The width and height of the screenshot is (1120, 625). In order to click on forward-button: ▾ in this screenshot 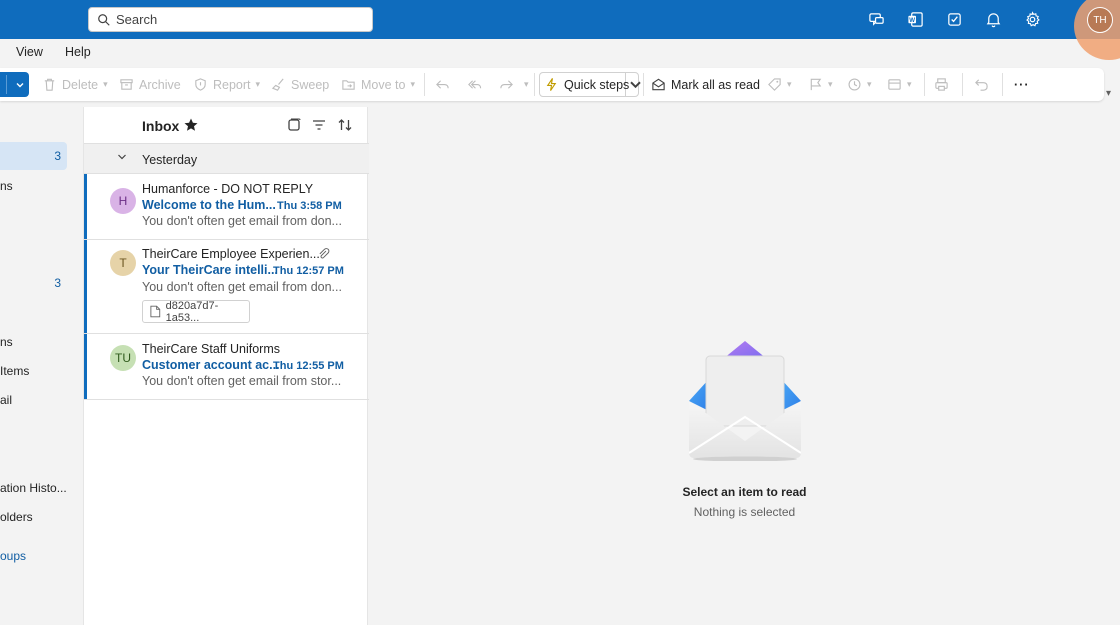, I will do `click(514, 84)`.